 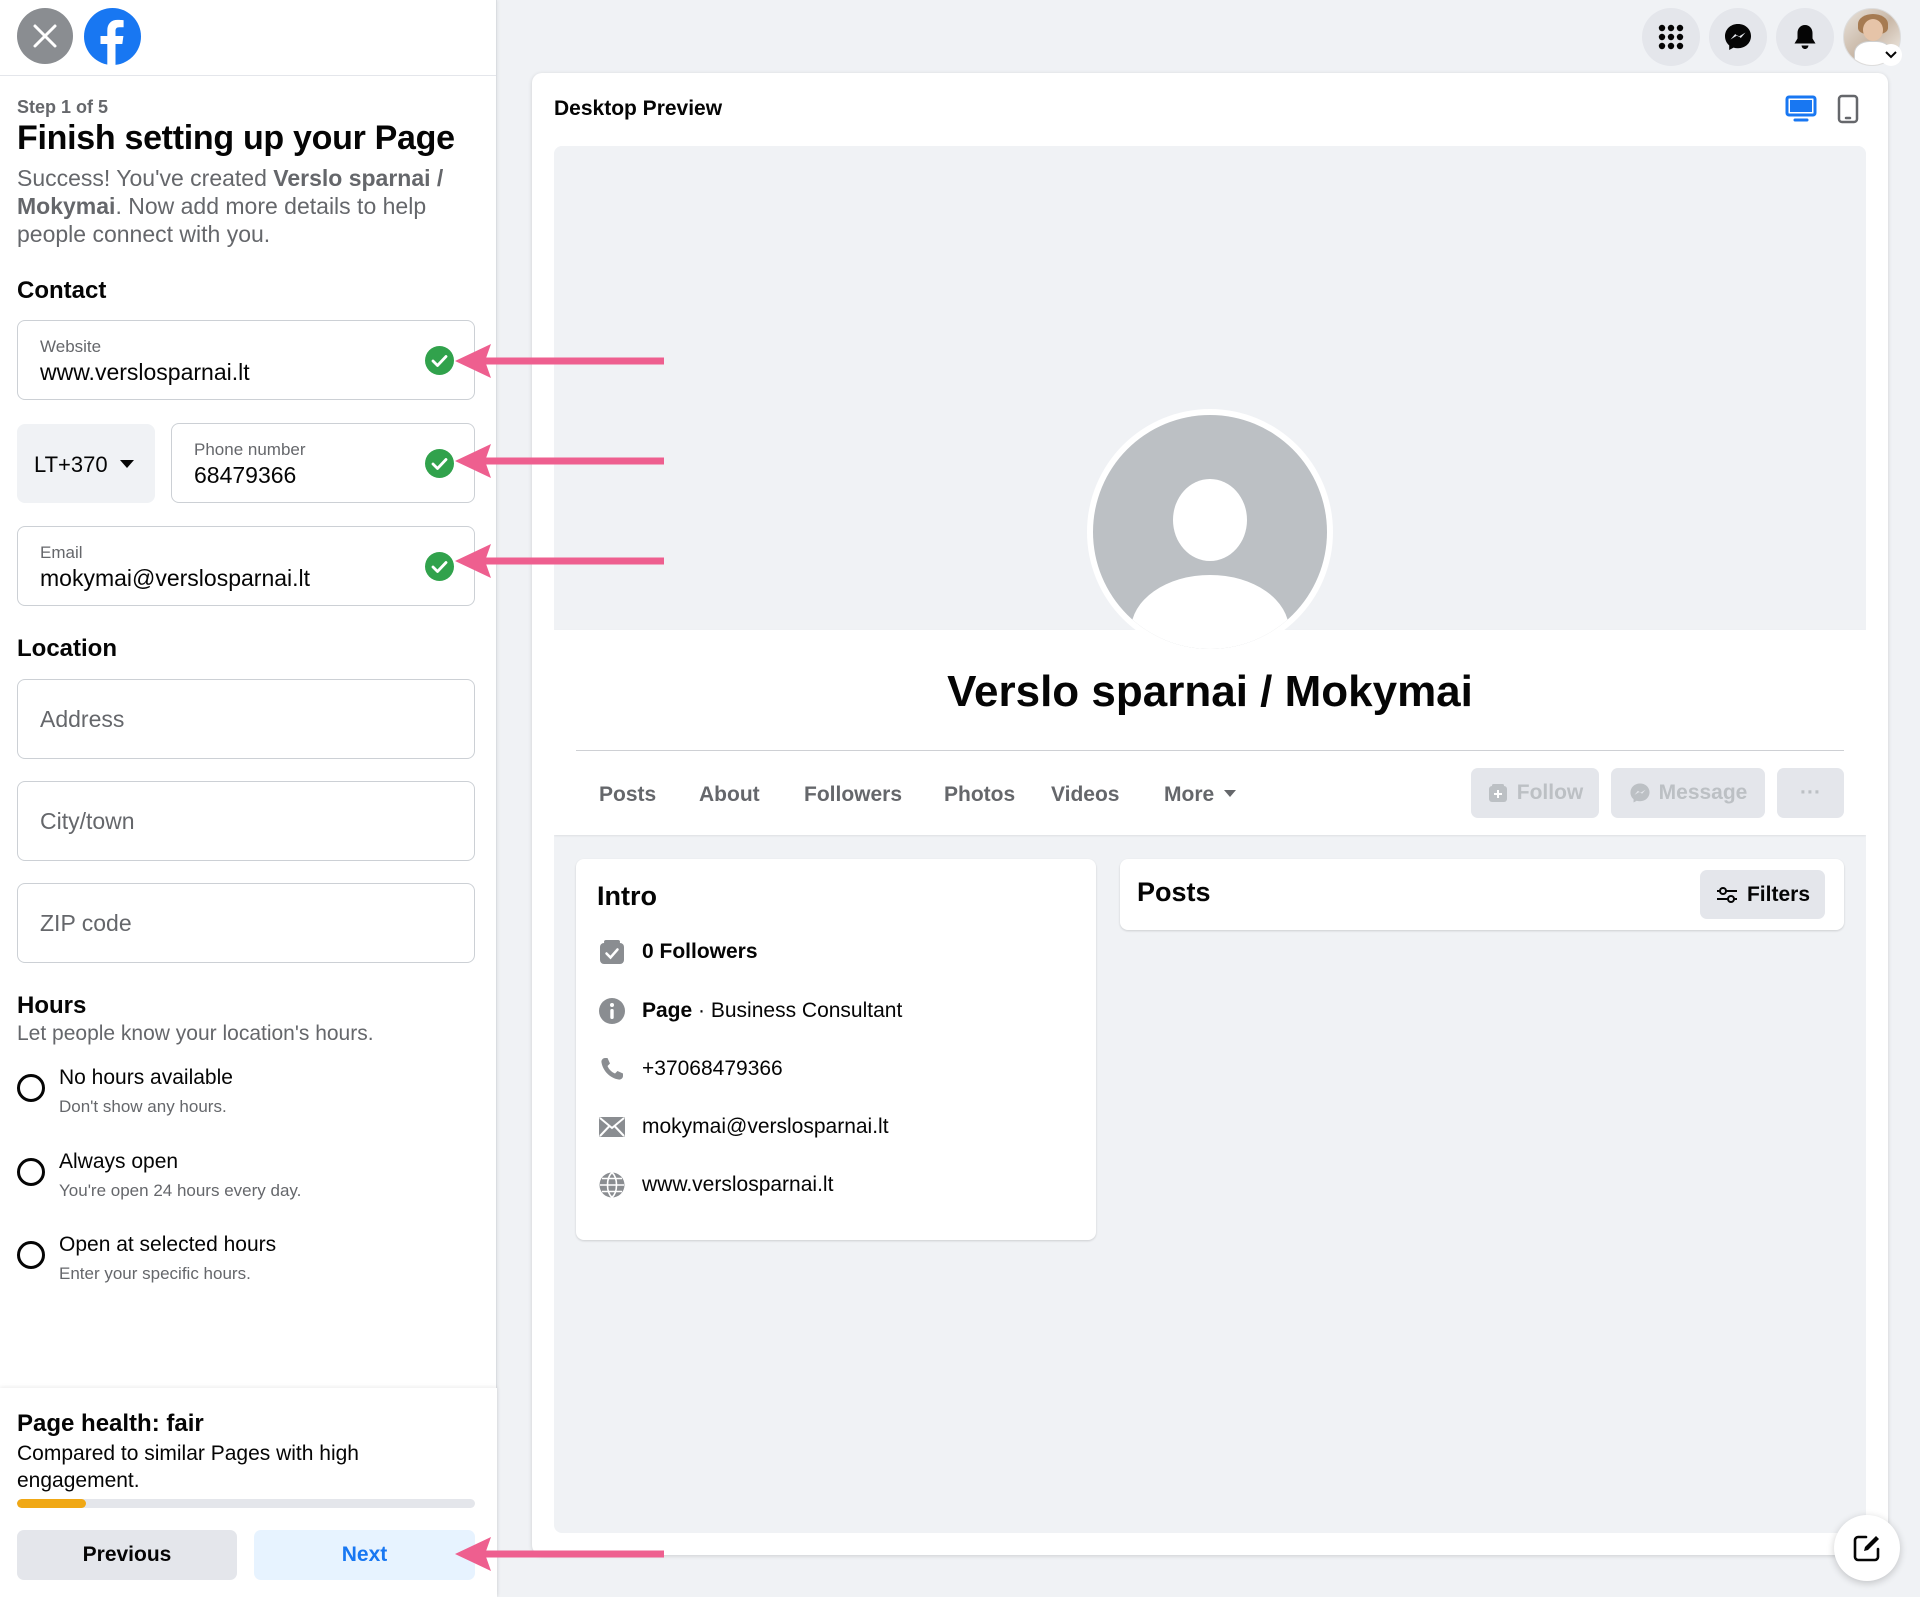 I want to click on follow-label: Follow, so click(x=1550, y=792).